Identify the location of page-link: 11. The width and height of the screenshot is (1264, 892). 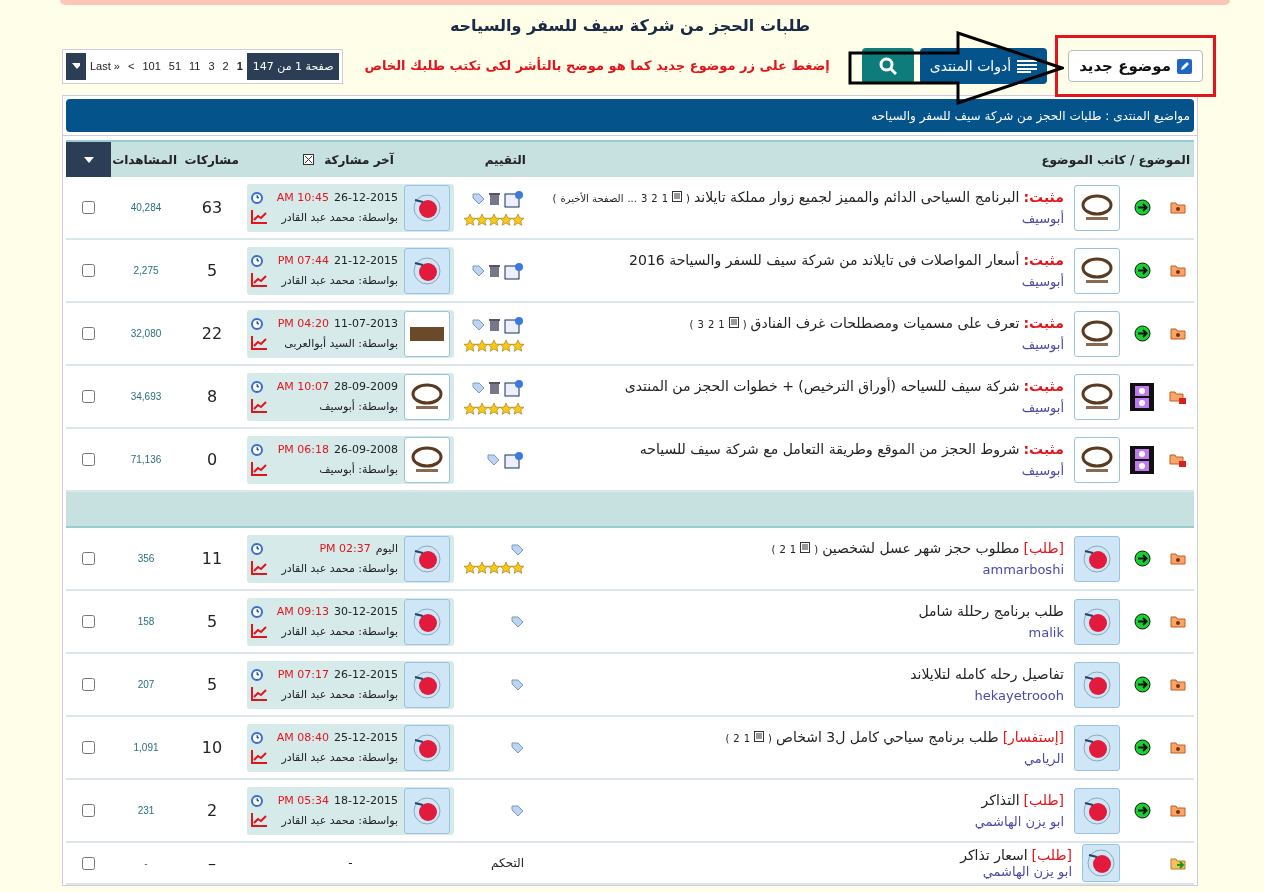
(195, 66).